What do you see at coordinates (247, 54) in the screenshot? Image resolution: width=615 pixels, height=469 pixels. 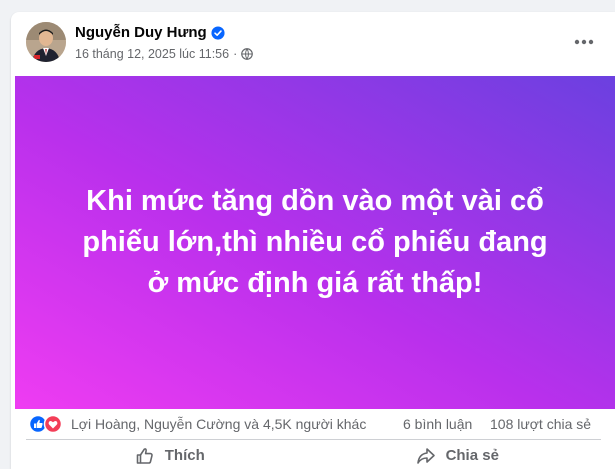 I see `globe-icon` at bounding box center [247, 54].